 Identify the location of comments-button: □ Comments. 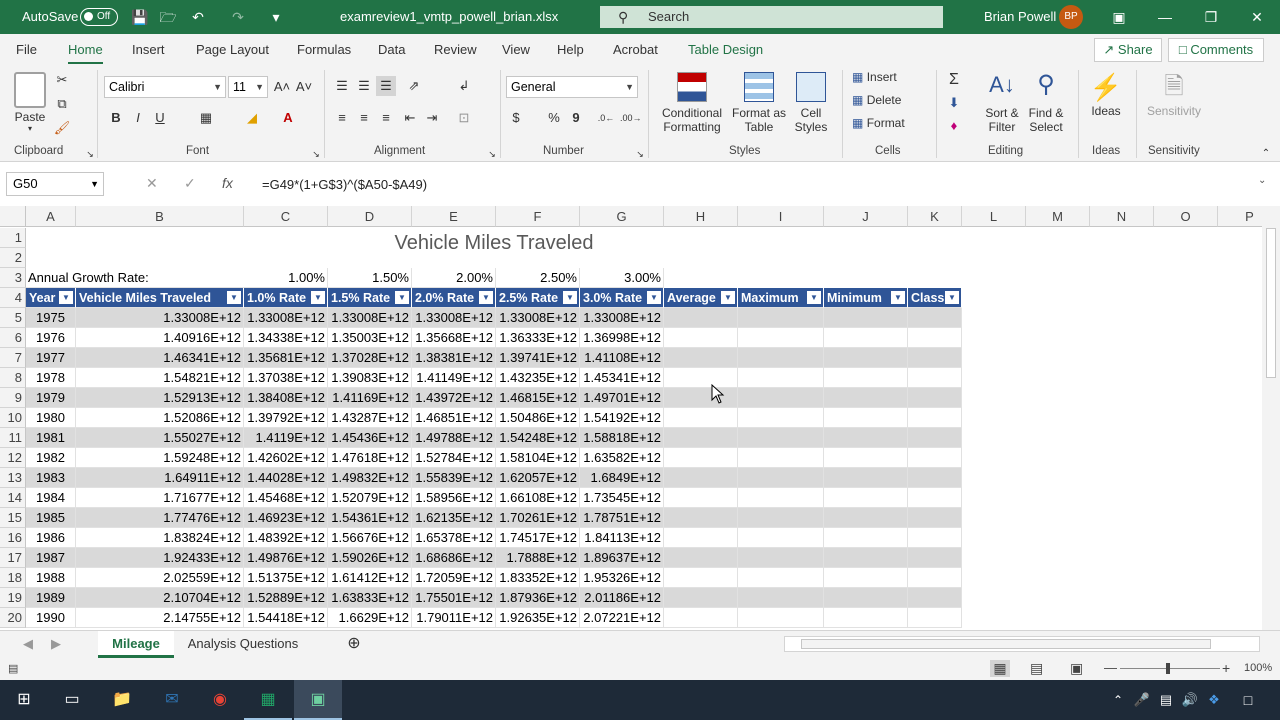
(1216, 50).